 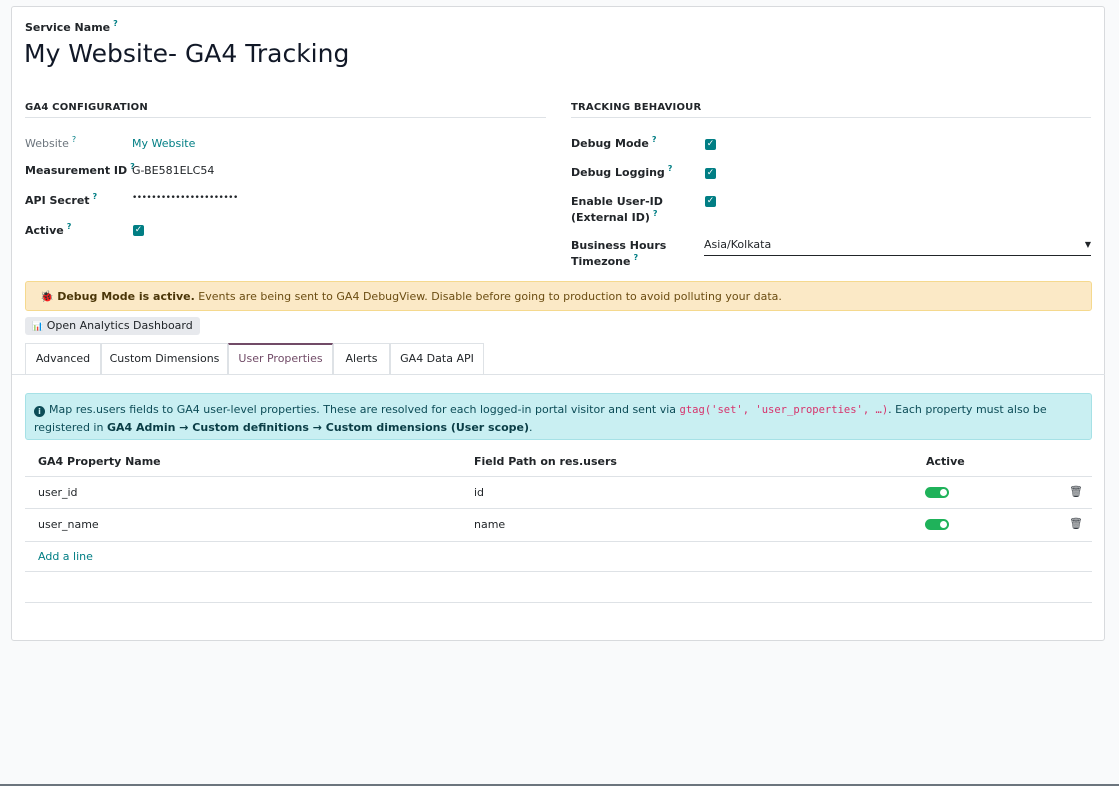 What do you see at coordinates (1087, 244) in the screenshot?
I see `caret-down-icon: ▼` at bounding box center [1087, 244].